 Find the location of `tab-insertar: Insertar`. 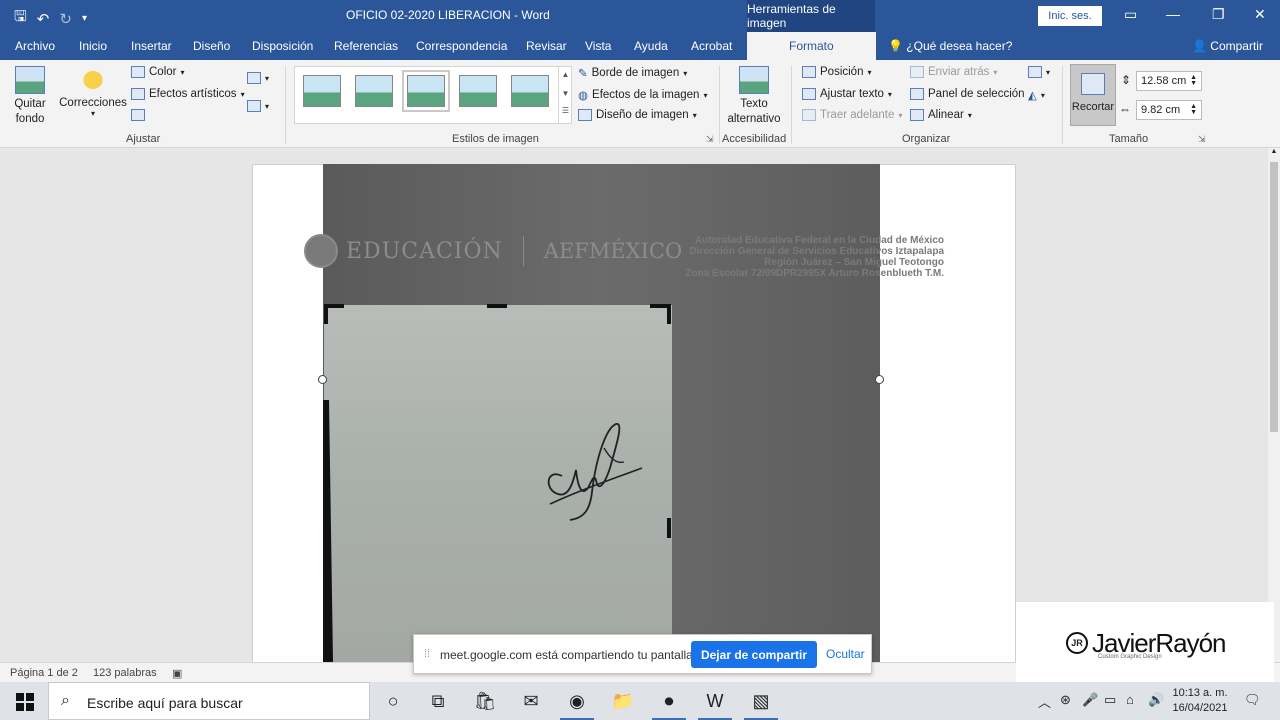

tab-insertar: Insertar is located at coordinates (151, 46).